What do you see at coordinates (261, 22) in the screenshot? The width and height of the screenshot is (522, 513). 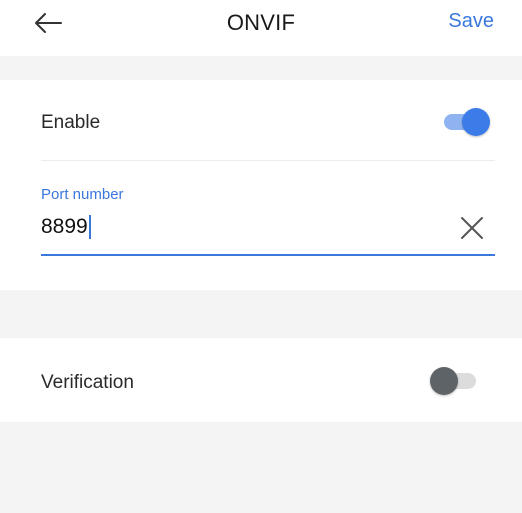 I see `page-title: ONVIF` at bounding box center [261, 22].